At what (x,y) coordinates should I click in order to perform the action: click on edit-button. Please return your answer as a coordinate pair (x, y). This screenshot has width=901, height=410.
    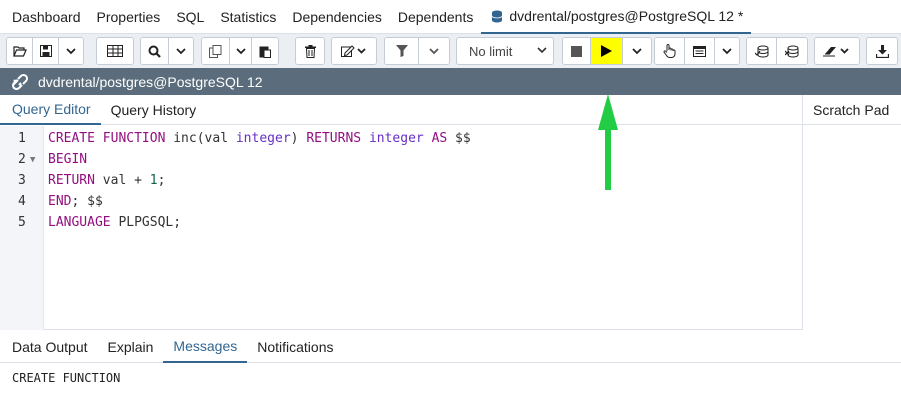
    Looking at the image, I should click on (354, 51).